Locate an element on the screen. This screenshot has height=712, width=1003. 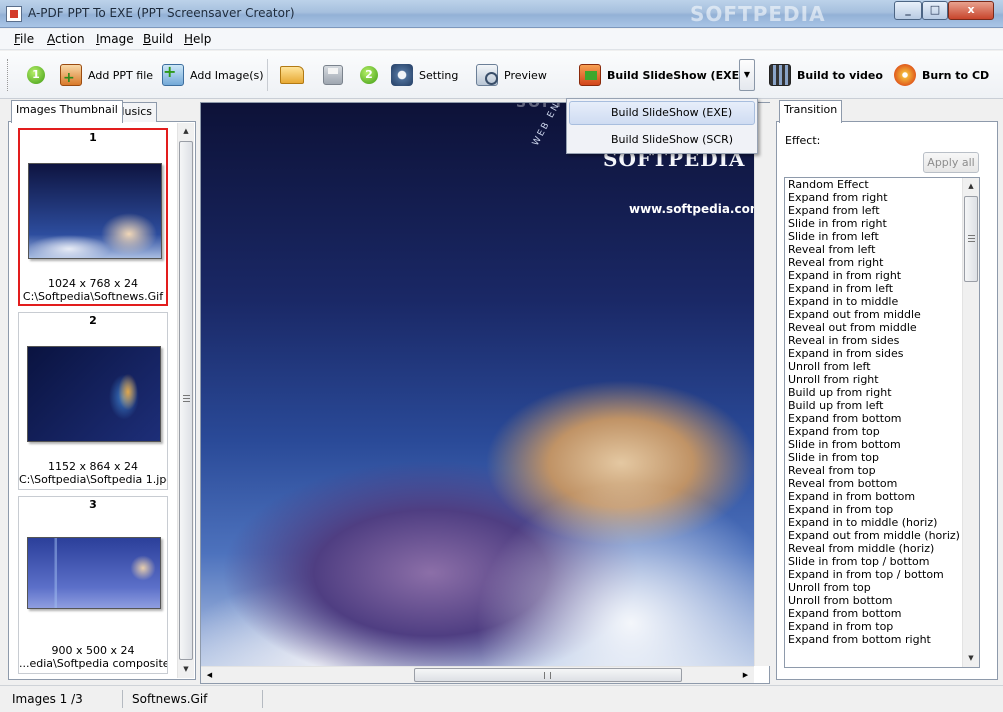
effect-list-item: Slide in from top / bottom is located at coordinates (882, 561).